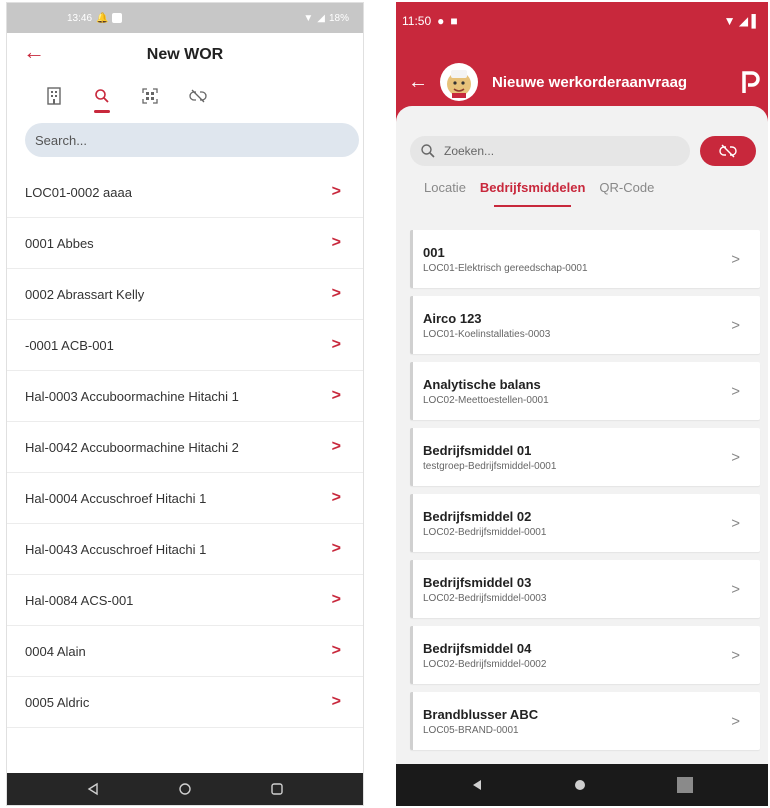 The image size is (770, 808). I want to click on list-item: Hal-0043 Accuschroef Hitachi 1 >, so click(185, 549).